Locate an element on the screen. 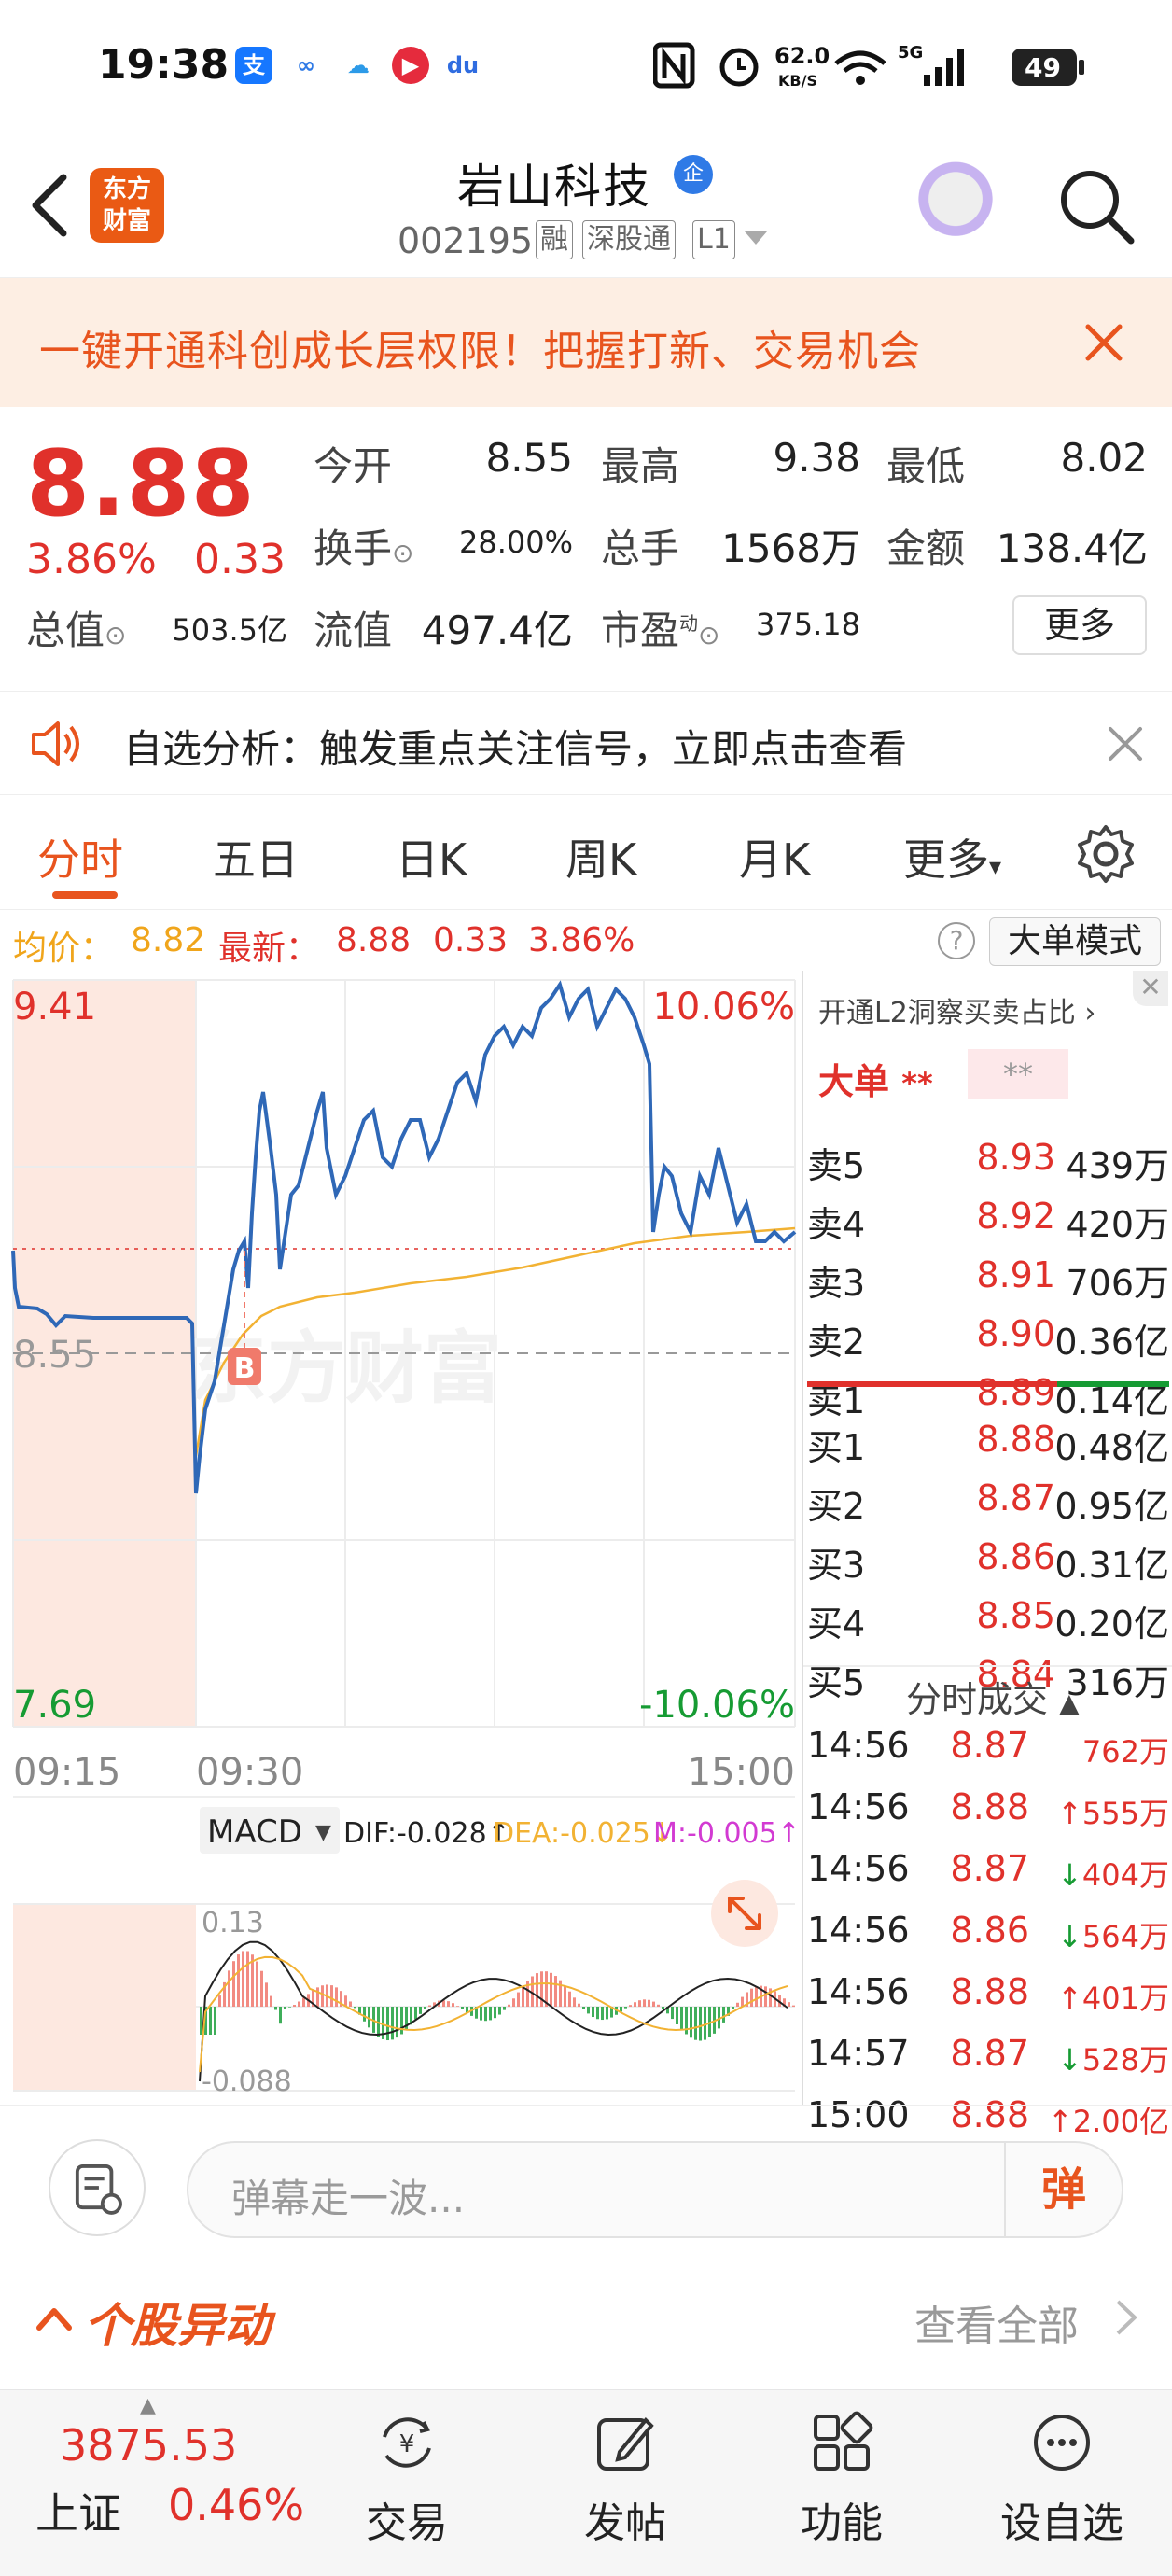  ask-row: 卖4 8.92 420万 is located at coordinates (988, 1222).